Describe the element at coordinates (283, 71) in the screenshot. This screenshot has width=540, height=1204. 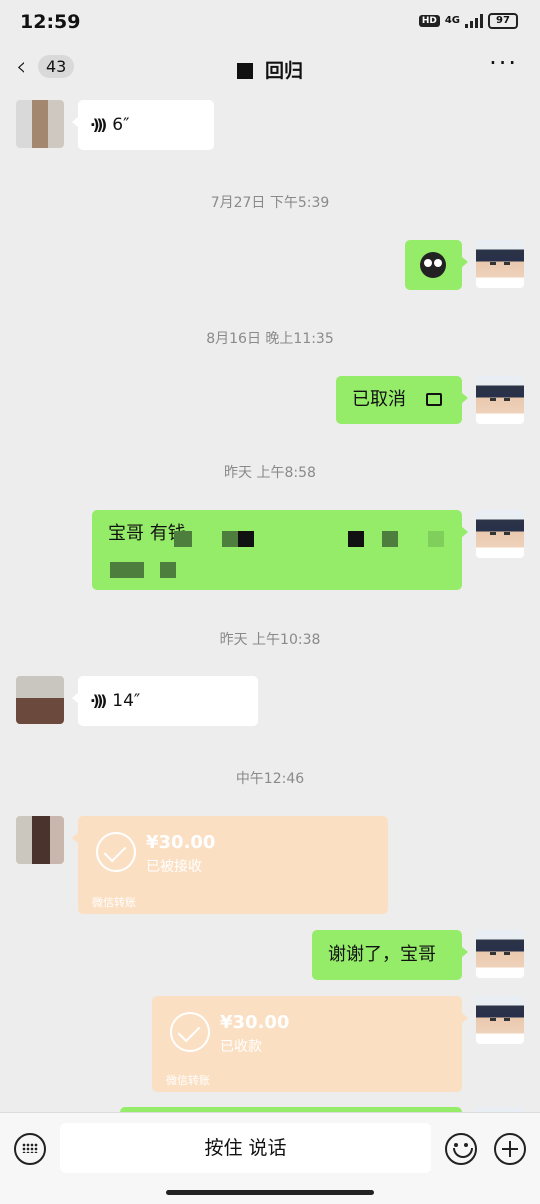
I see `chat-title-text: 回归` at that location.